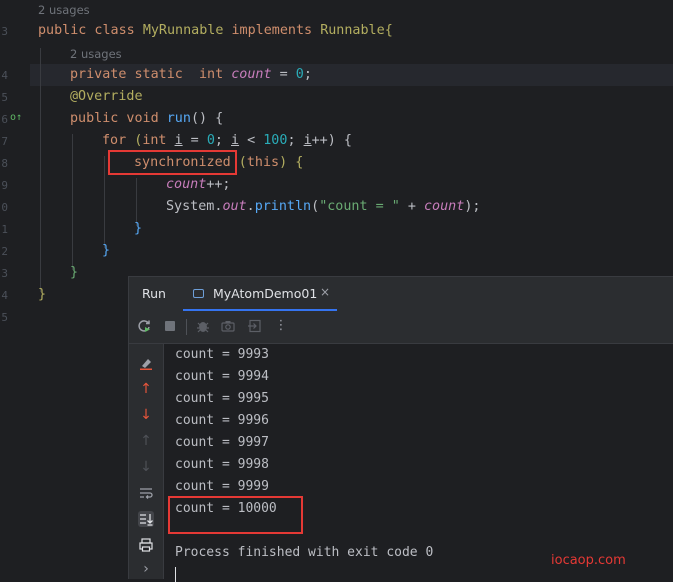  I want to click on more-icon: ⋮, so click(281, 326).